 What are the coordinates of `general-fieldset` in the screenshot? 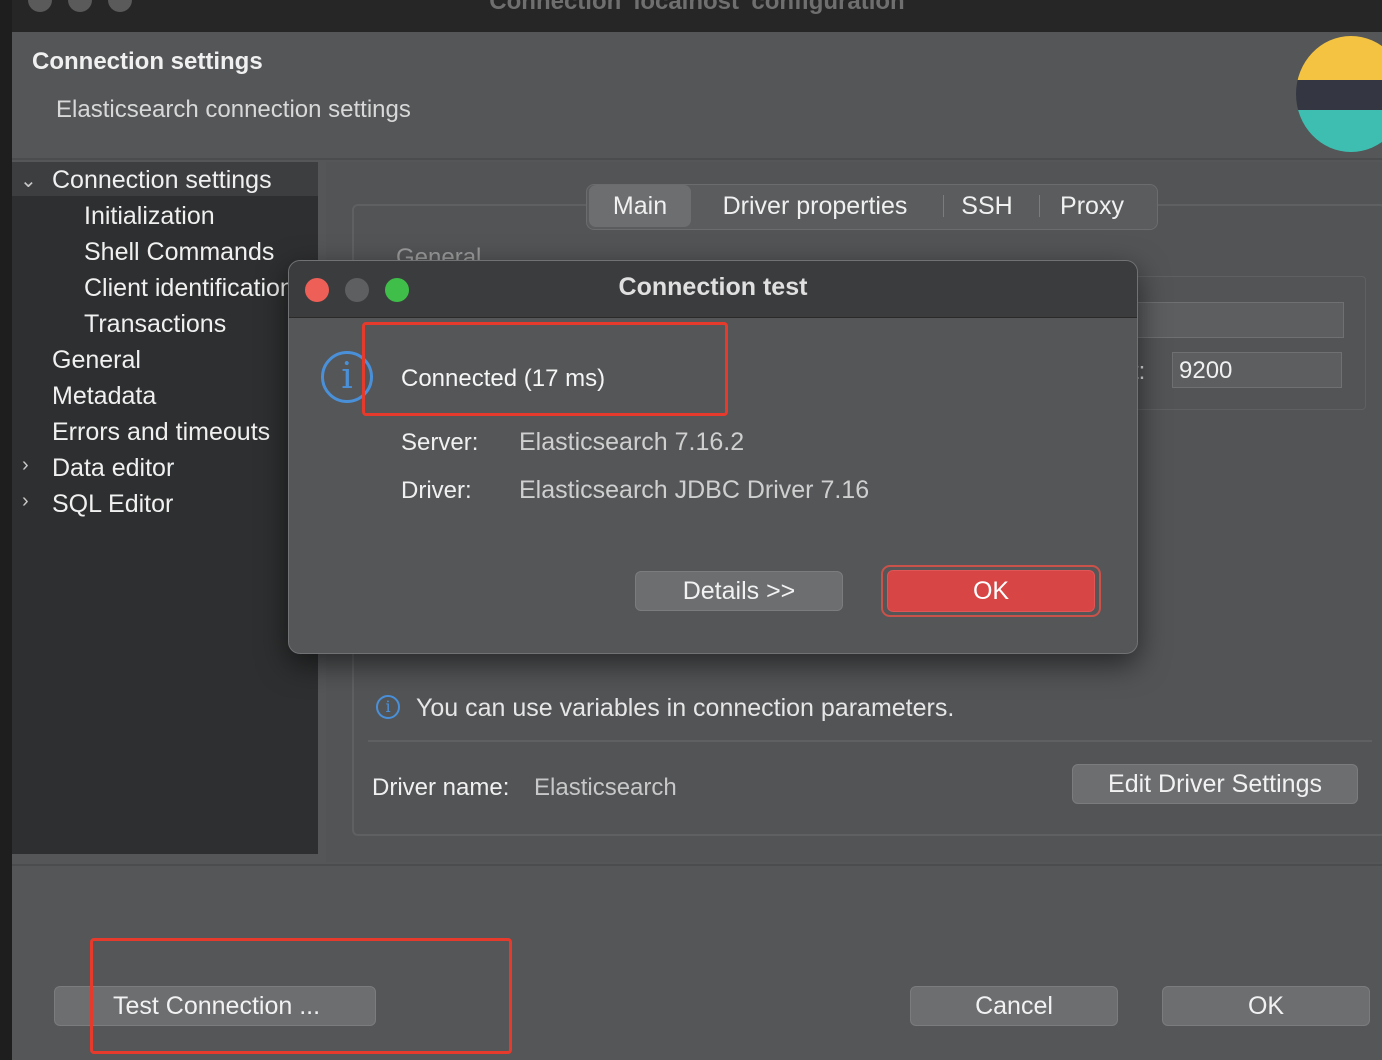 It's located at (1238, 343).